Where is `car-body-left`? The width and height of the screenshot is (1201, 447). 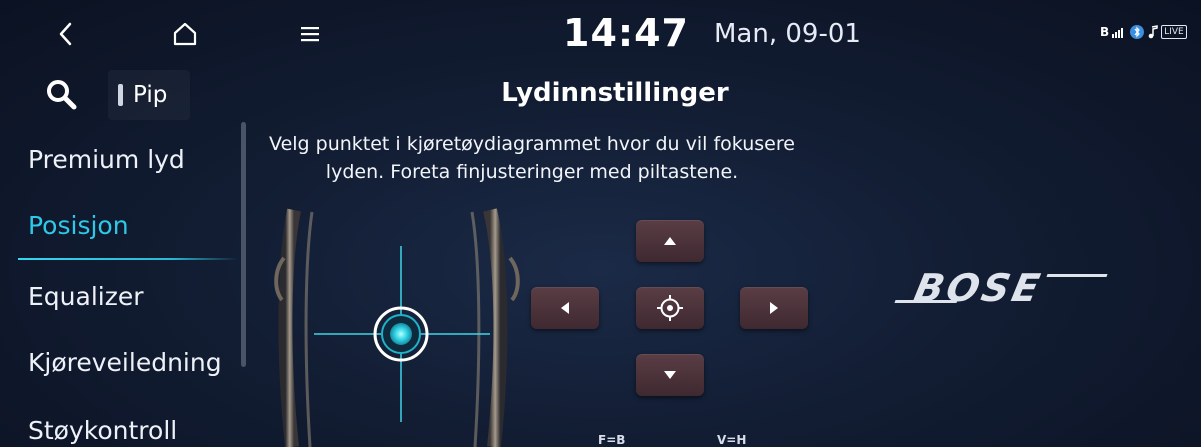 car-body-left is located at coordinates (289, 327).